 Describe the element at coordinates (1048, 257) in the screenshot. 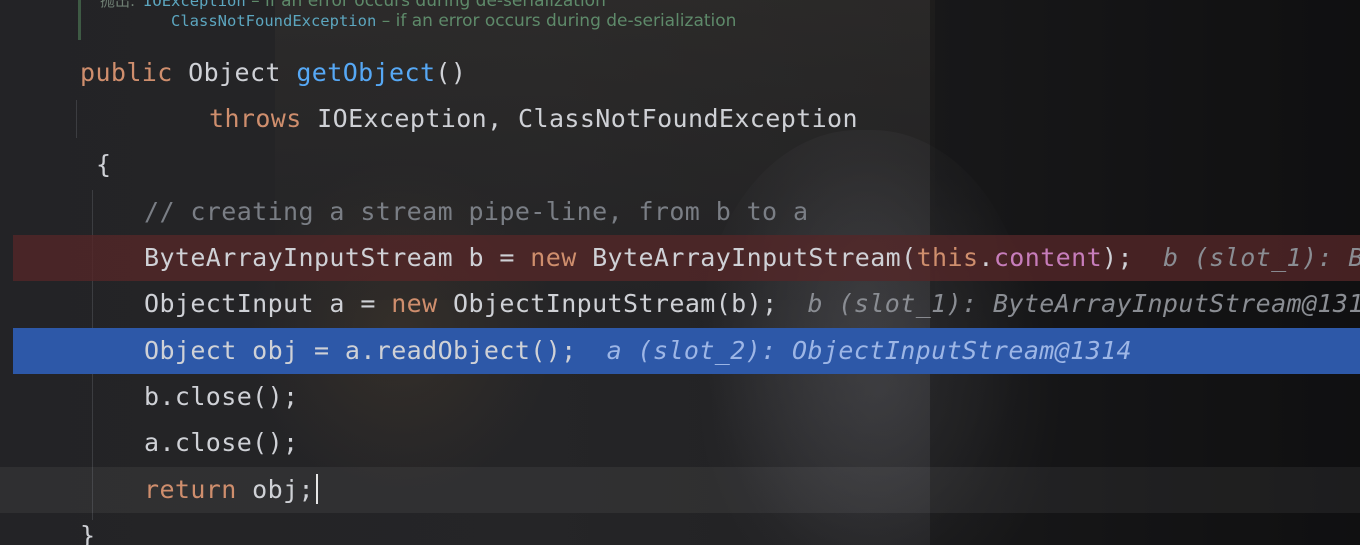

I see `field-content: content` at that location.